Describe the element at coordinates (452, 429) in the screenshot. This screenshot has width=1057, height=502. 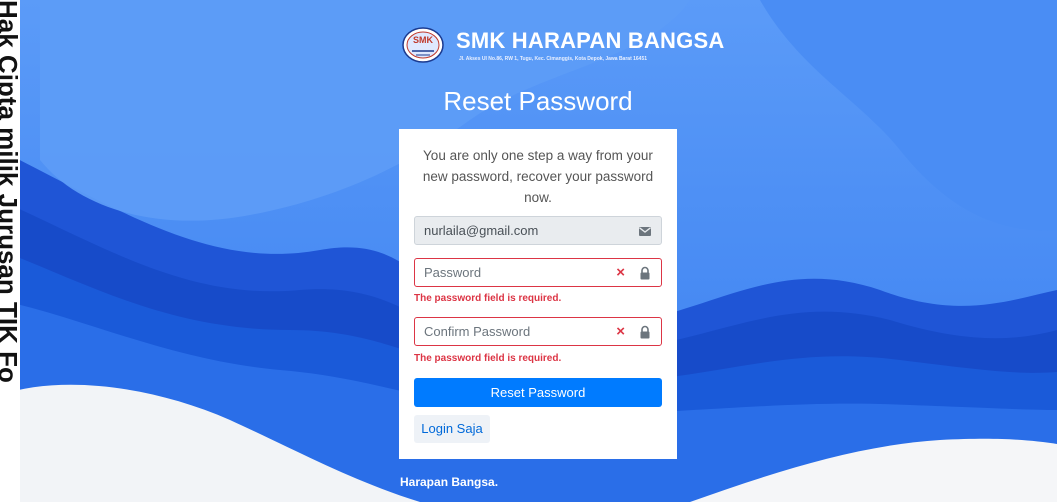
I see `login-link: Login Saja` at that location.